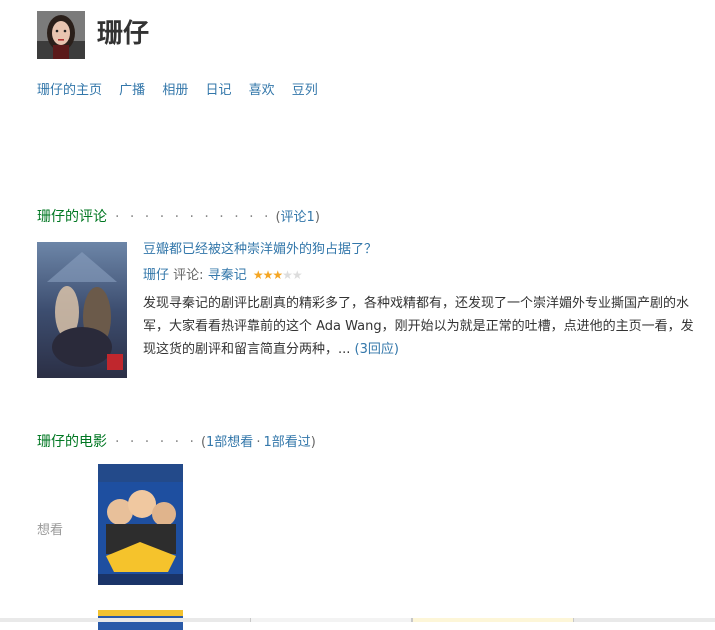  Describe the element at coordinates (423, 275) in the screenshot. I see `review-meta: 珊仔 评论: 寻秦记 ★★★★★` at that location.